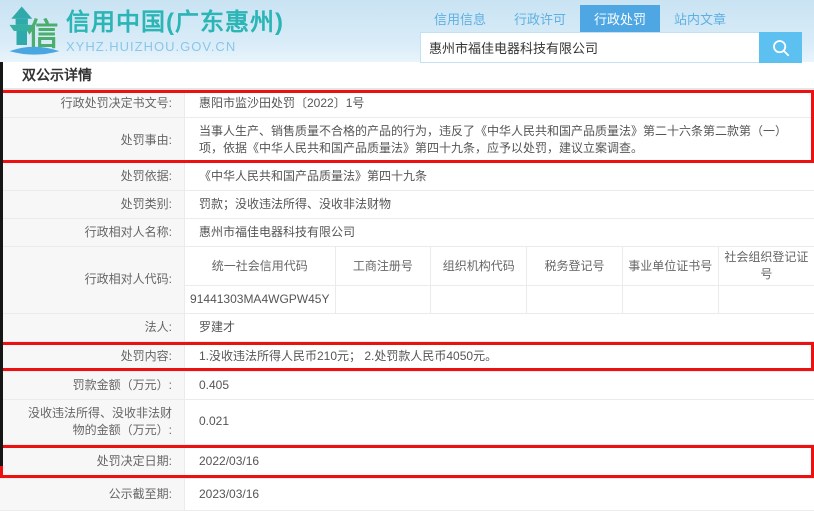 The width and height of the screenshot is (814, 511). I want to click on search-input, so click(589, 47).